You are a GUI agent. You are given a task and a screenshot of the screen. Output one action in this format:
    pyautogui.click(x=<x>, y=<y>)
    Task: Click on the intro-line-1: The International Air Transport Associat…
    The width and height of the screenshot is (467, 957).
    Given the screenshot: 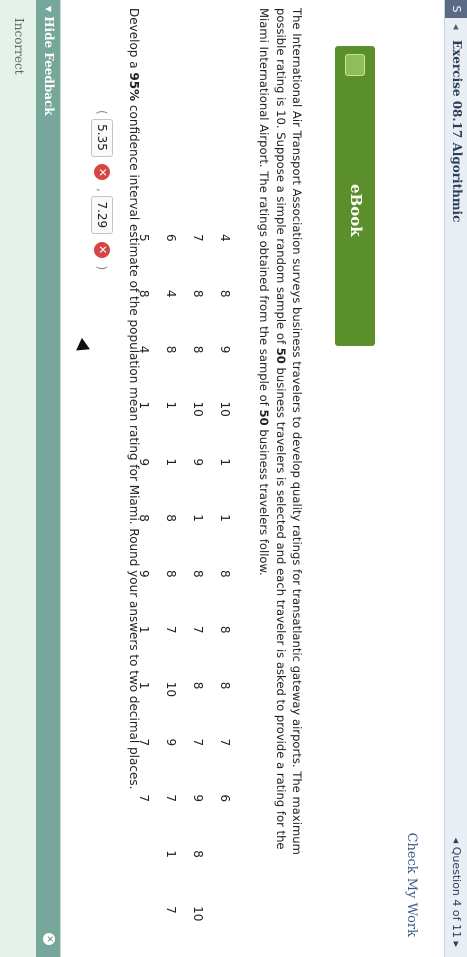 What is the action you would take?
    pyautogui.click(x=297, y=431)
    